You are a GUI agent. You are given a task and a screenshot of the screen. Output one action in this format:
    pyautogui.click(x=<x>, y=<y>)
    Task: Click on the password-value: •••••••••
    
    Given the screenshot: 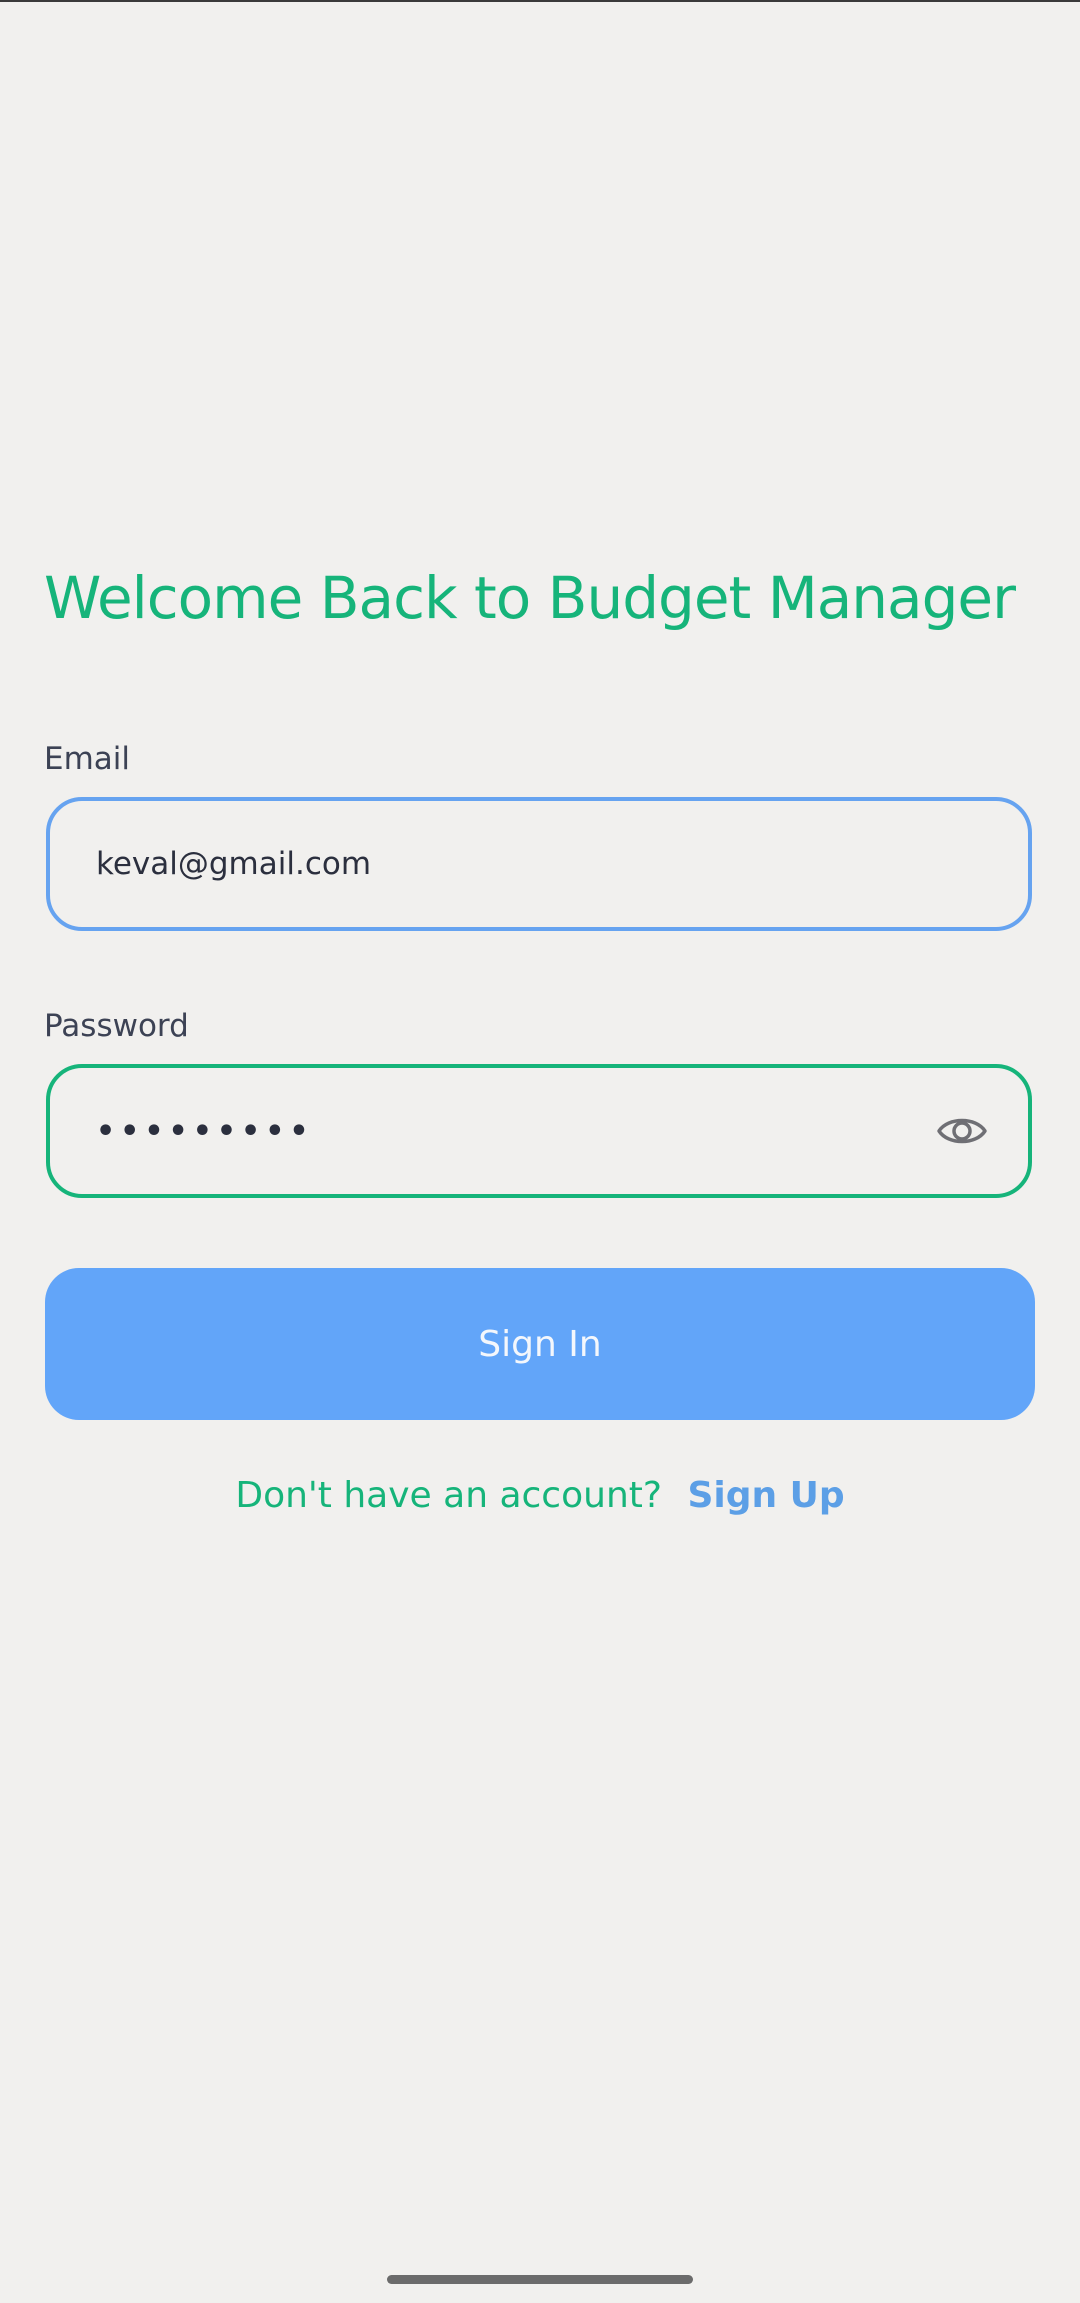 What is the action you would take?
    pyautogui.click(x=205, y=1131)
    